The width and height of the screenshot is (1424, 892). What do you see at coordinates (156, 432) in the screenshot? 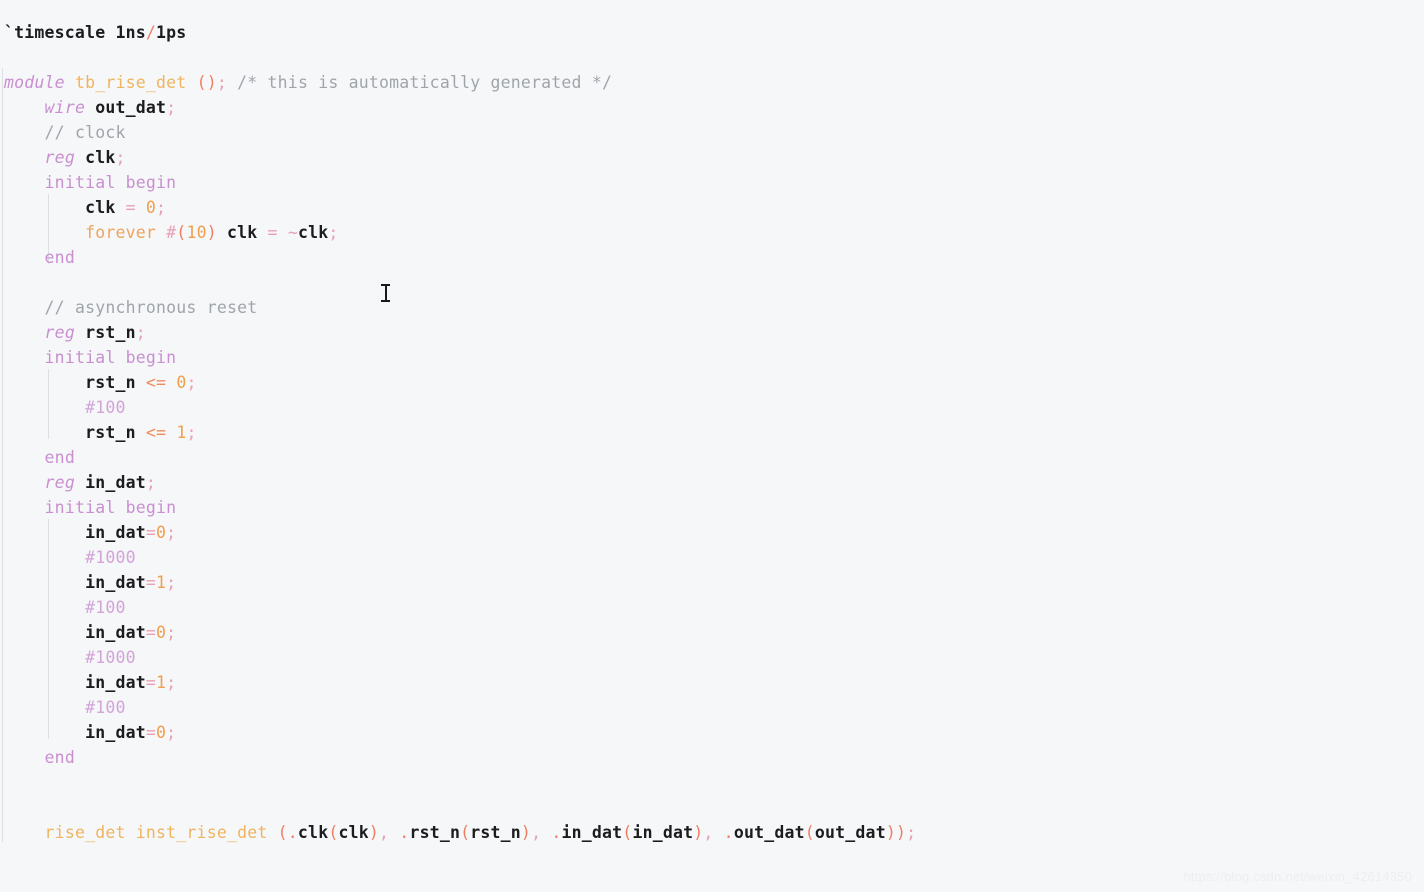
I see `code-token-op: <=` at bounding box center [156, 432].